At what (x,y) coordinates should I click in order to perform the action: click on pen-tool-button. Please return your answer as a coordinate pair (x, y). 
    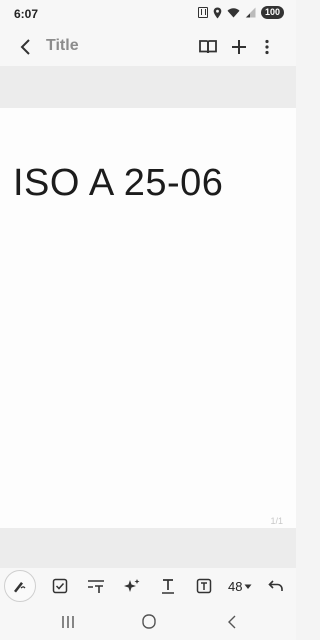
    Looking at the image, I should click on (20, 586).